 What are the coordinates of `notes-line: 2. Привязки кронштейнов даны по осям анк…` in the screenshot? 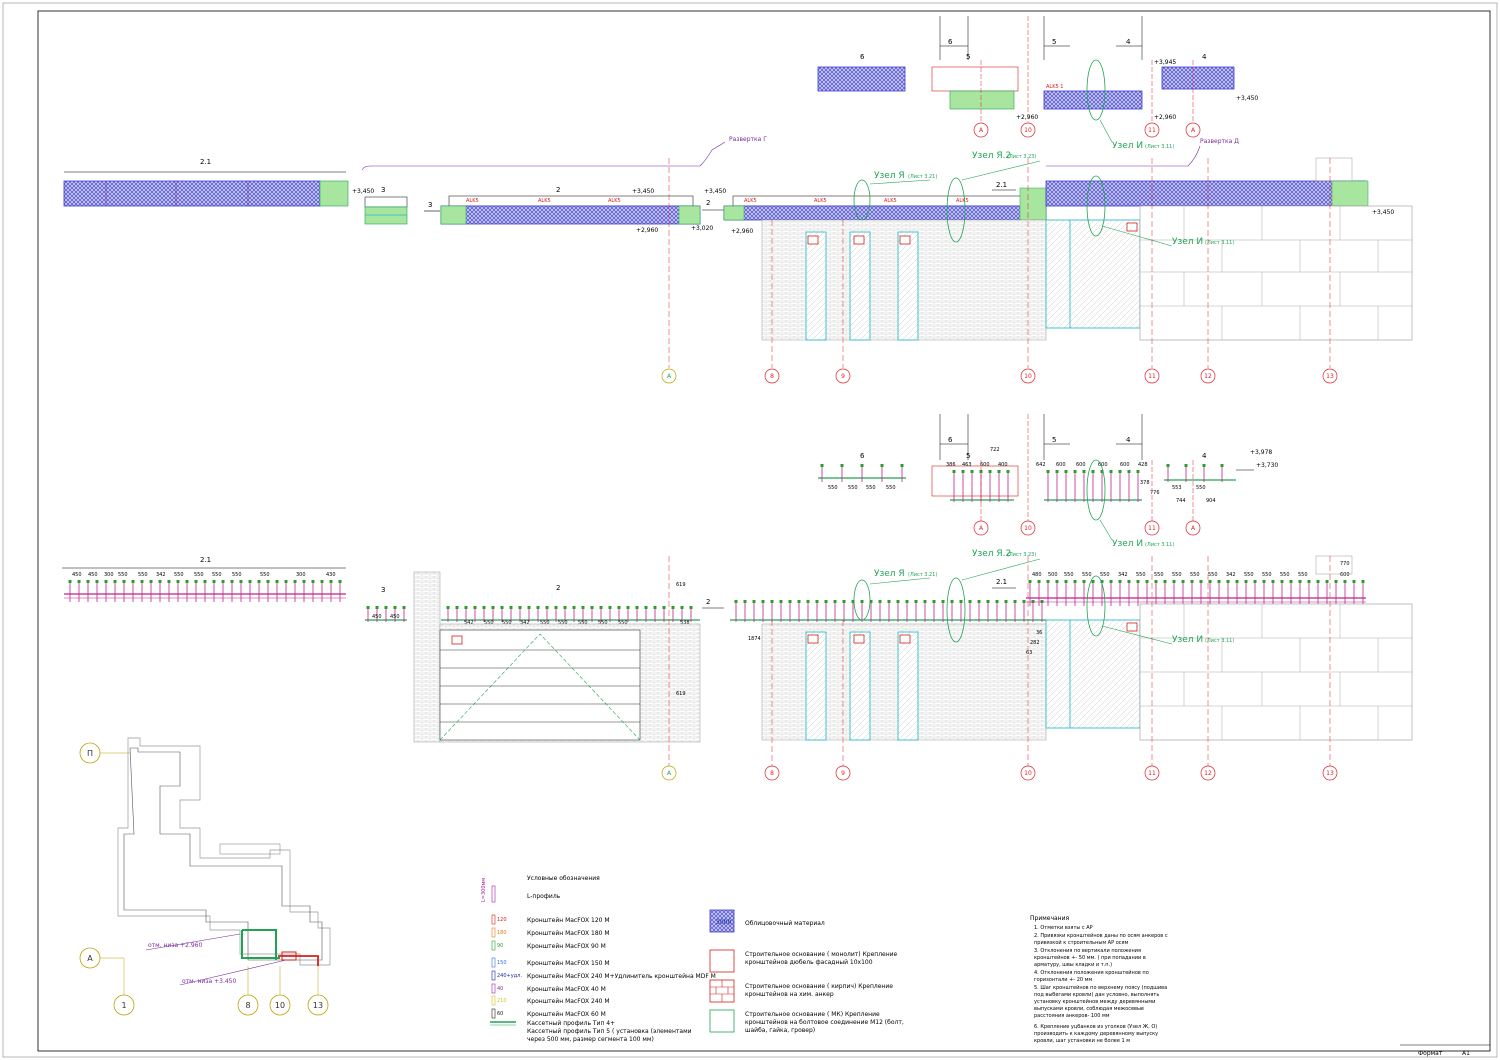 It's located at (1101, 935).